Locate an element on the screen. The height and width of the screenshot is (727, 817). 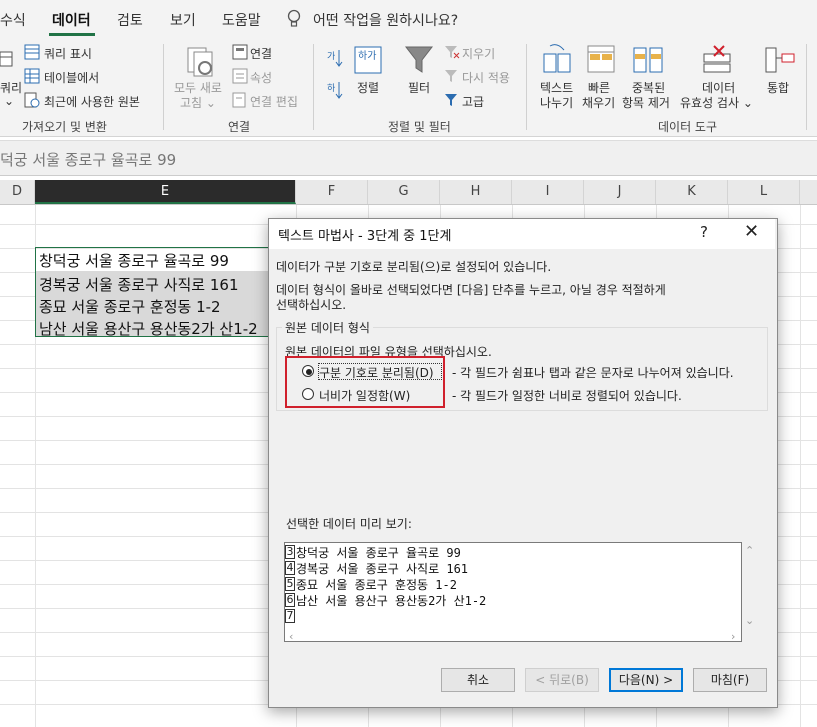
column-header-l: L is located at coordinates (764, 192).